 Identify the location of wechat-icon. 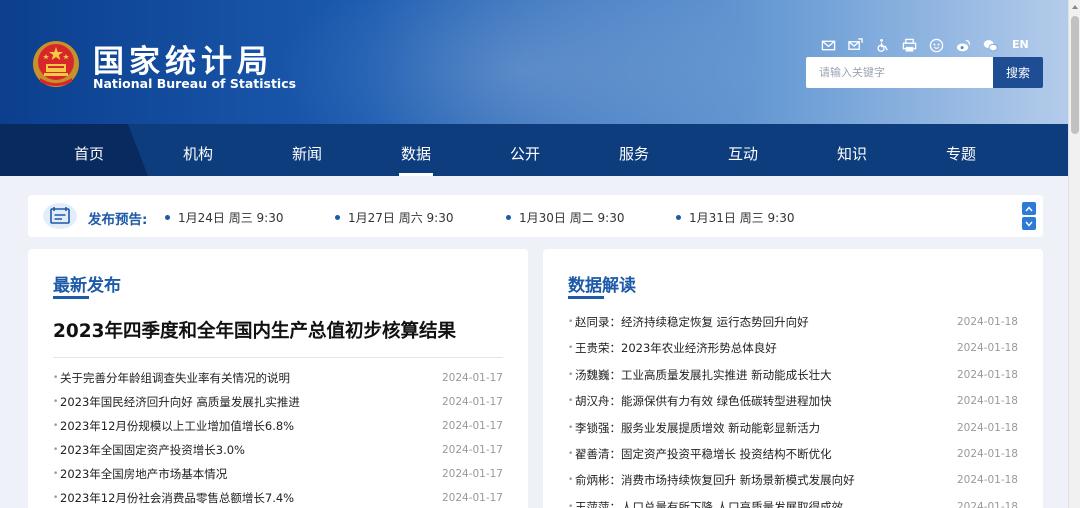
(990, 45).